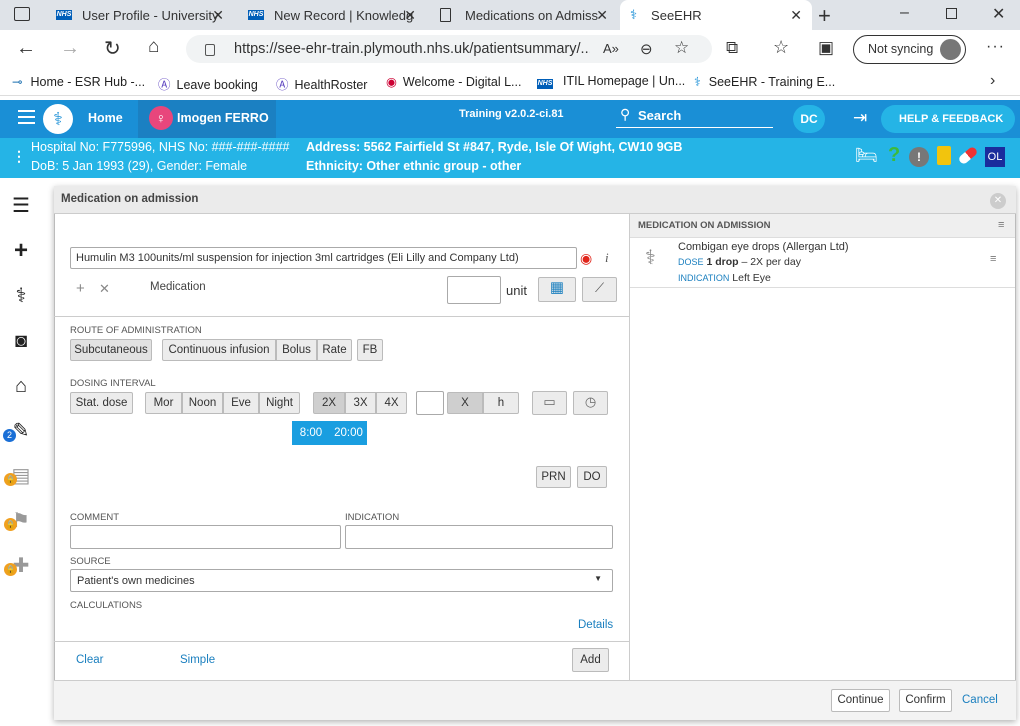  What do you see at coordinates (909, 49) in the screenshot?
I see `sync-button: Not syncing` at bounding box center [909, 49].